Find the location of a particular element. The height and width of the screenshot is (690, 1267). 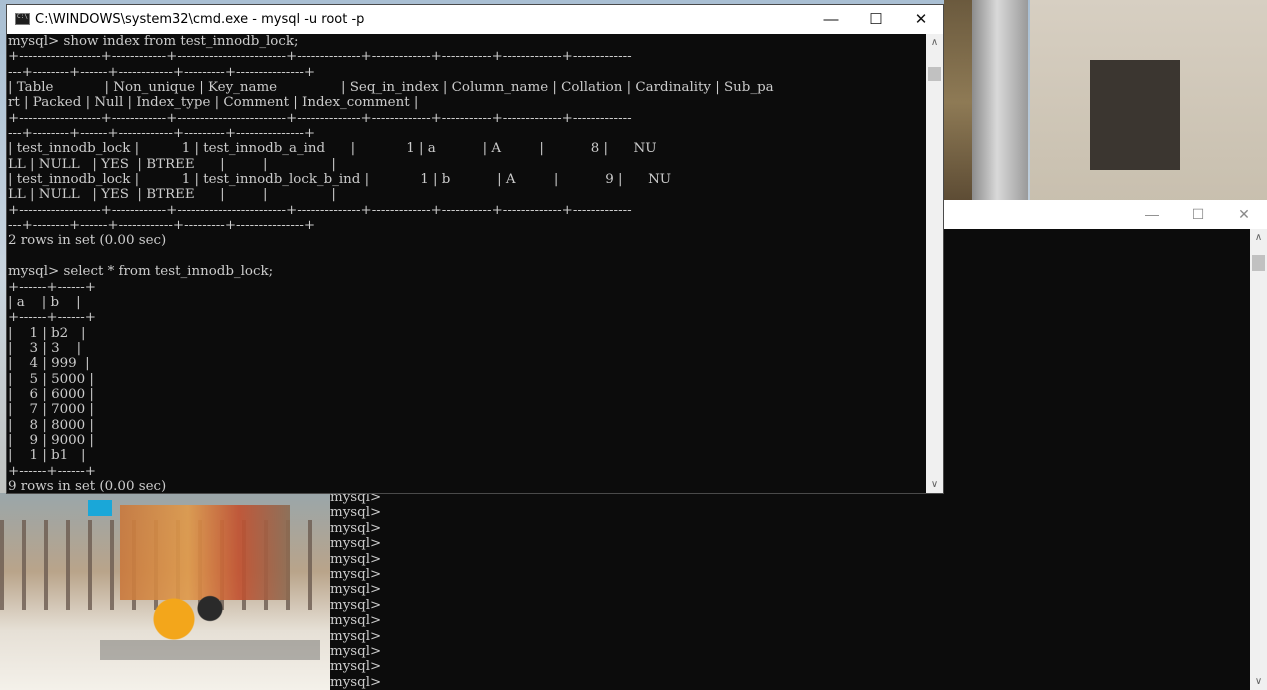

wallpaper-pole is located at coordinates (1000, 102).